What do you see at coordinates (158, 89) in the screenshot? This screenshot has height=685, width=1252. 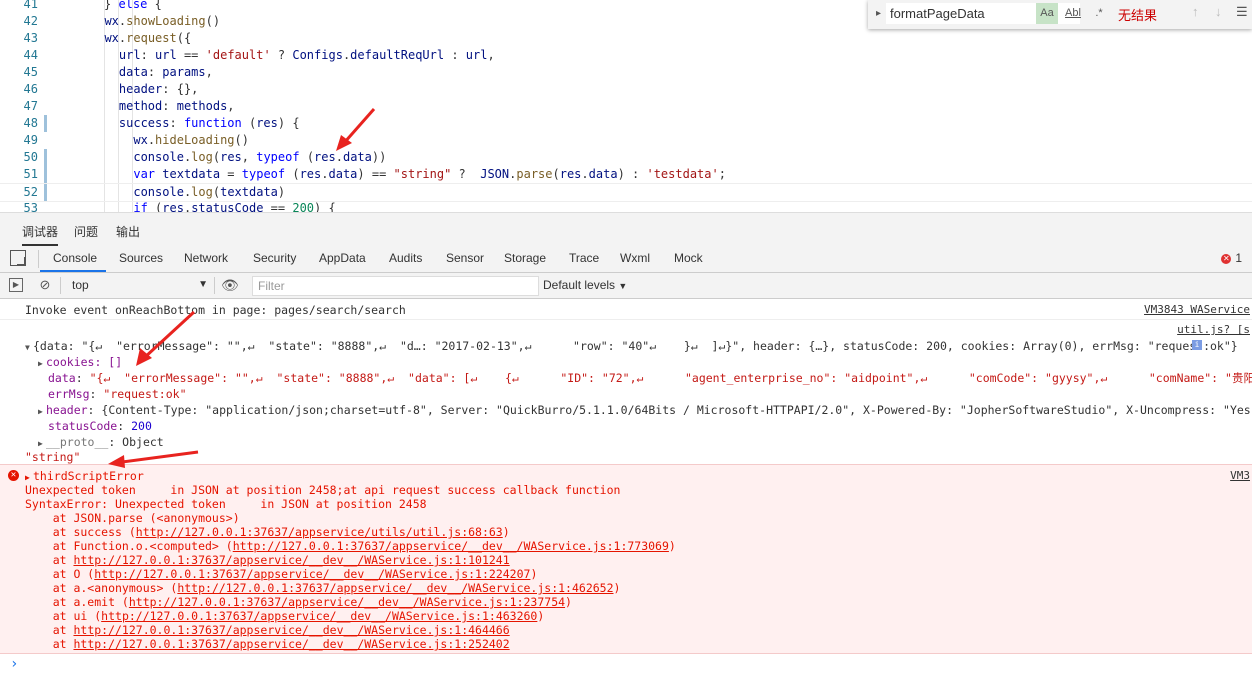 I see `code-text: header: {},` at bounding box center [158, 89].